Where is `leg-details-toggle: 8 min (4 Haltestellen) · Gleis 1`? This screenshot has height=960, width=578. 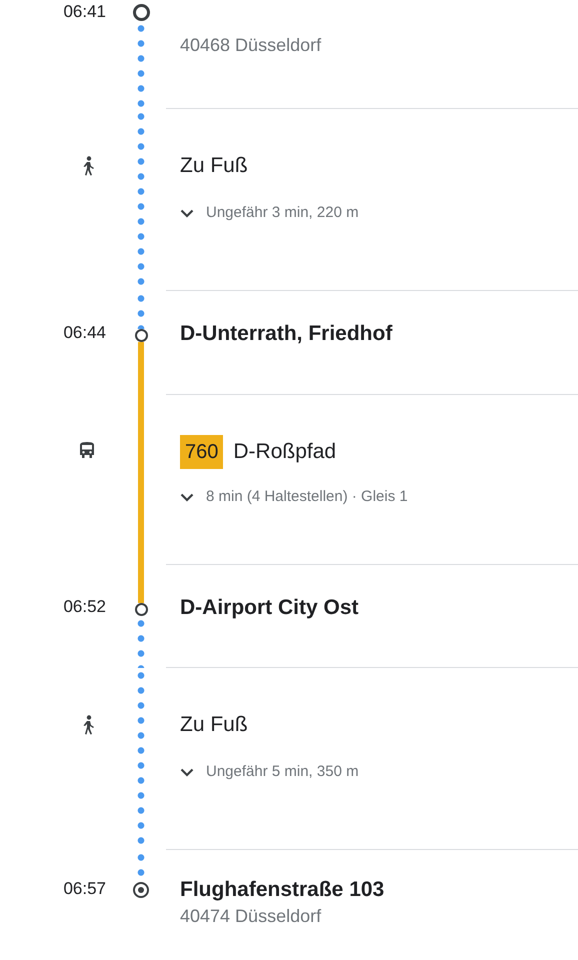
leg-details-toggle: 8 min (4 Haltestellen) · Gleis 1 is located at coordinates (294, 497).